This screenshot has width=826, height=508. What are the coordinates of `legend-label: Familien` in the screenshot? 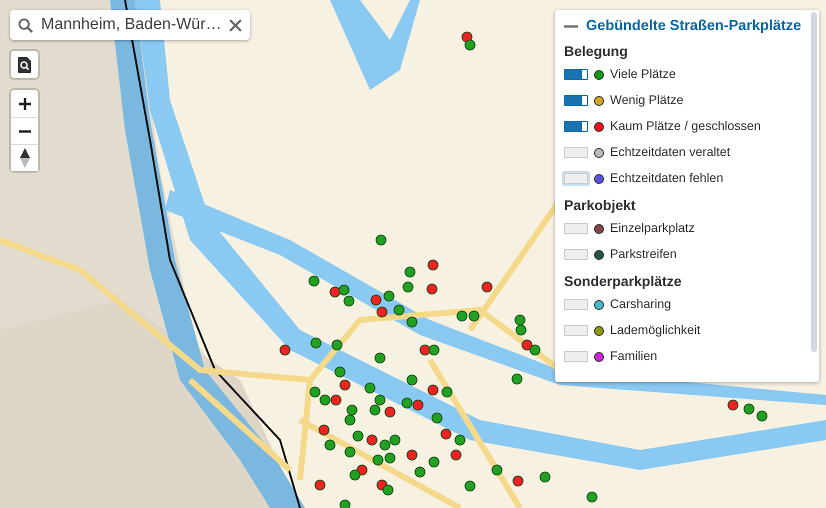 It's located at (634, 357).